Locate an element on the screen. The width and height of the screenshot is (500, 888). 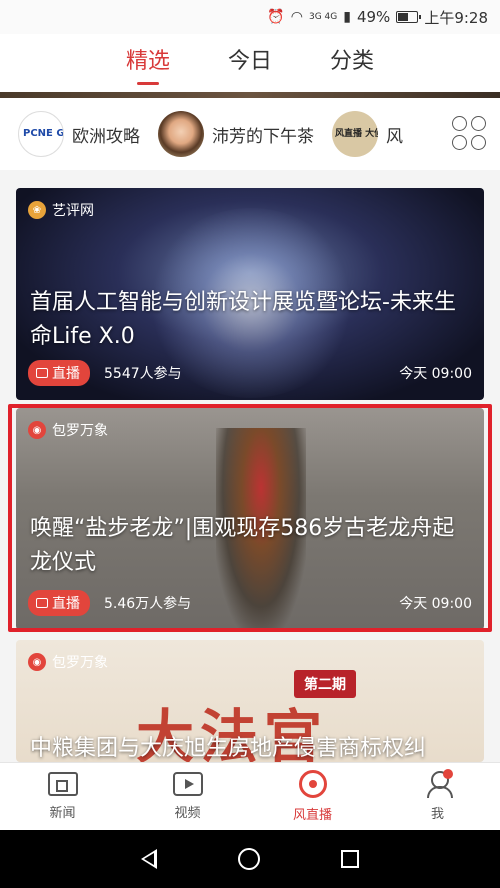
bottom-nav: 新闻 视频 风直播 我 is located at coordinates (250, 796).